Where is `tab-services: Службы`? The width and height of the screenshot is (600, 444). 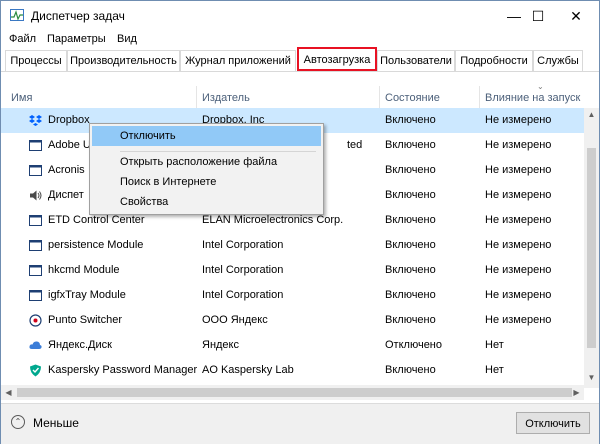 tab-services: Службы is located at coordinates (558, 60).